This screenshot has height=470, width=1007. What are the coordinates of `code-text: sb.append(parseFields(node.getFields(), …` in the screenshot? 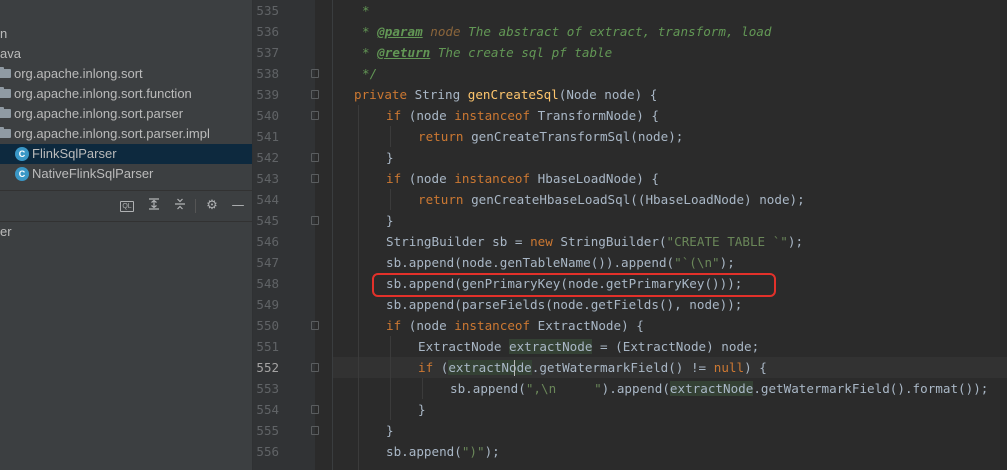 It's located at (564, 304).